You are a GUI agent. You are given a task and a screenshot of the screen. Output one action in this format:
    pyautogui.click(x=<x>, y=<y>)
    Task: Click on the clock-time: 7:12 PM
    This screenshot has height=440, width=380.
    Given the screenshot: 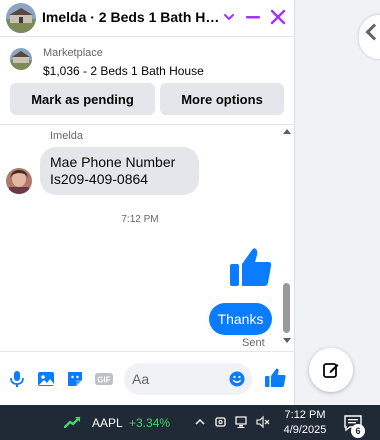 What is the action you would take?
    pyautogui.click(x=305, y=415)
    